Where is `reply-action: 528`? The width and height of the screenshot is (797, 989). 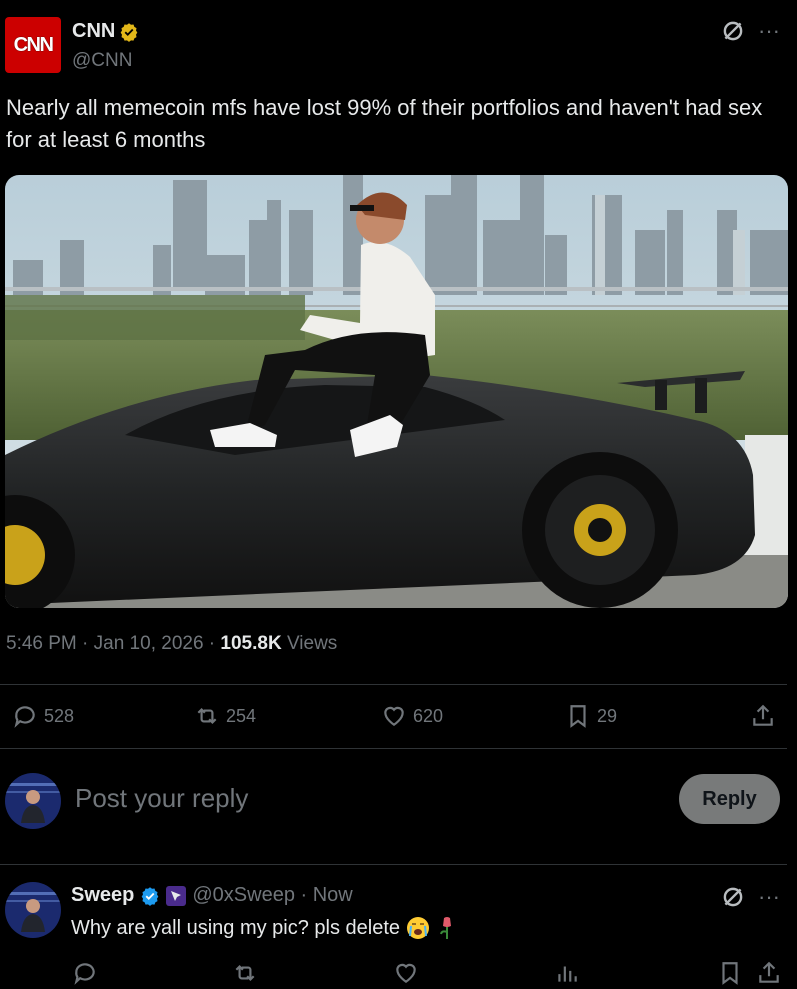 reply-action: 528 is located at coordinates (43, 716).